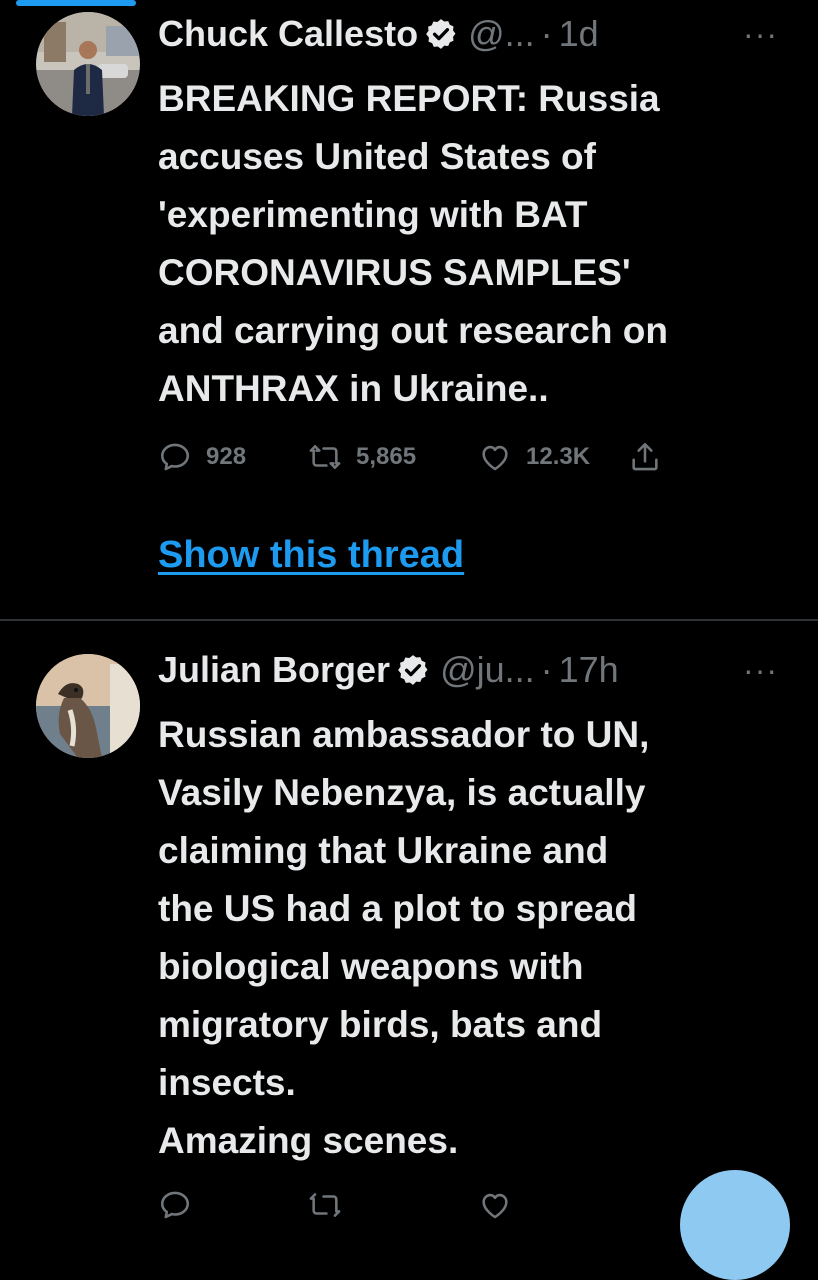 This screenshot has height=1280, width=818. What do you see at coordinates (404, 734) in the screenshot?
I see `tweet-text-line: Russian ambassador to UN,` at bounding box center [404, 734].